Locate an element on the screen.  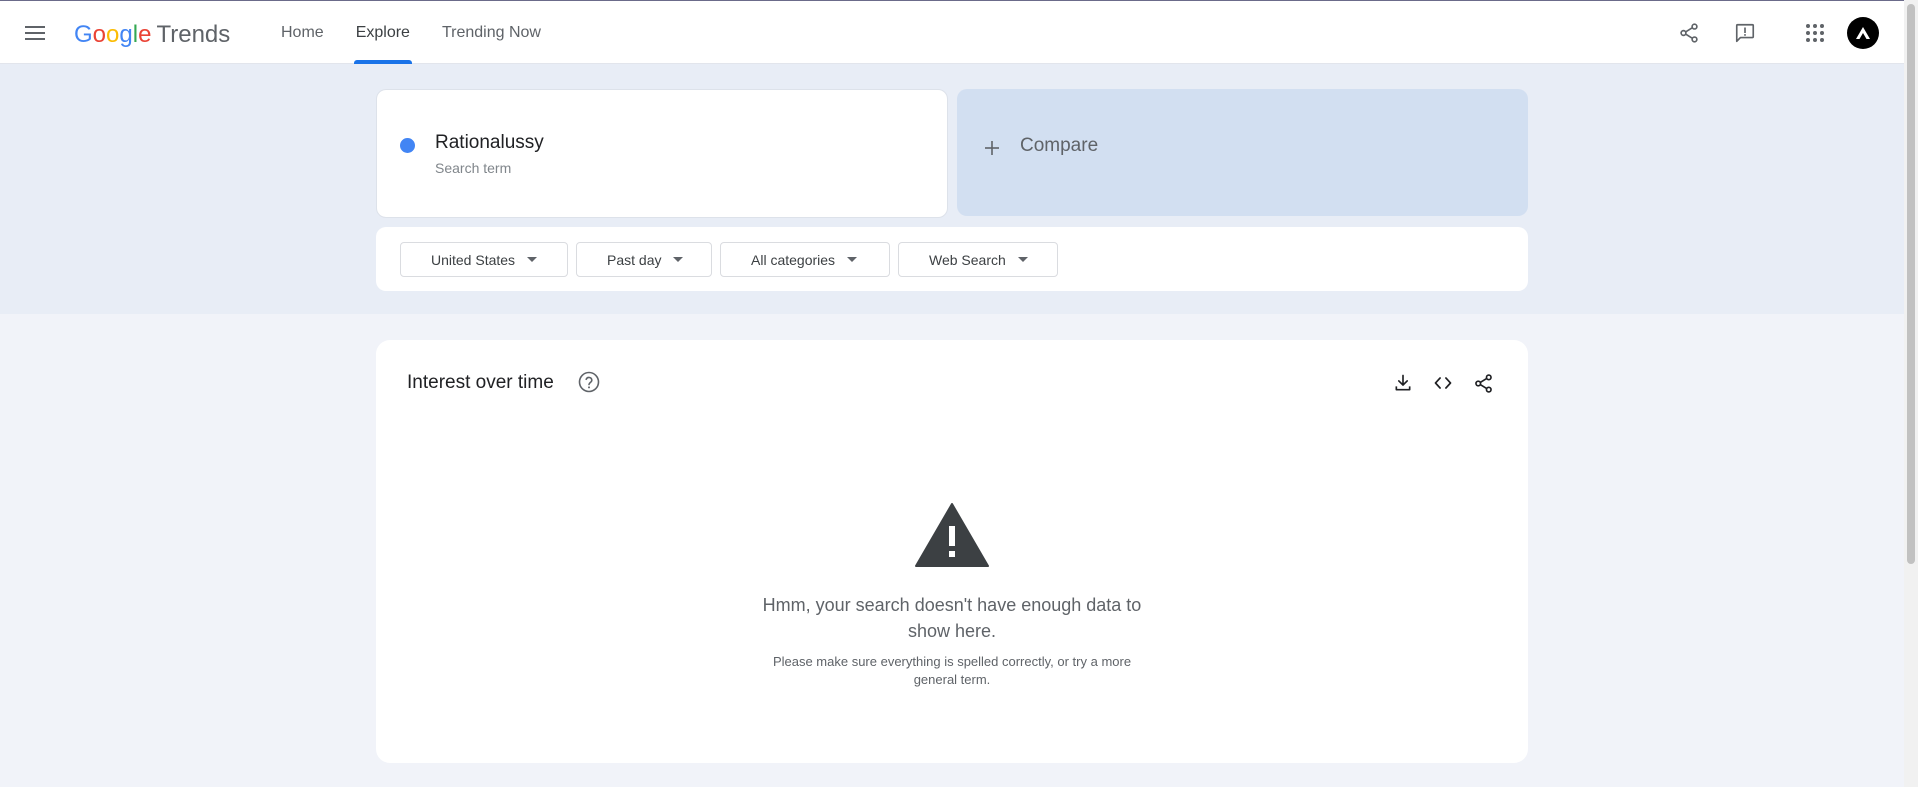
help-icon is located at coordinates (589, 382).